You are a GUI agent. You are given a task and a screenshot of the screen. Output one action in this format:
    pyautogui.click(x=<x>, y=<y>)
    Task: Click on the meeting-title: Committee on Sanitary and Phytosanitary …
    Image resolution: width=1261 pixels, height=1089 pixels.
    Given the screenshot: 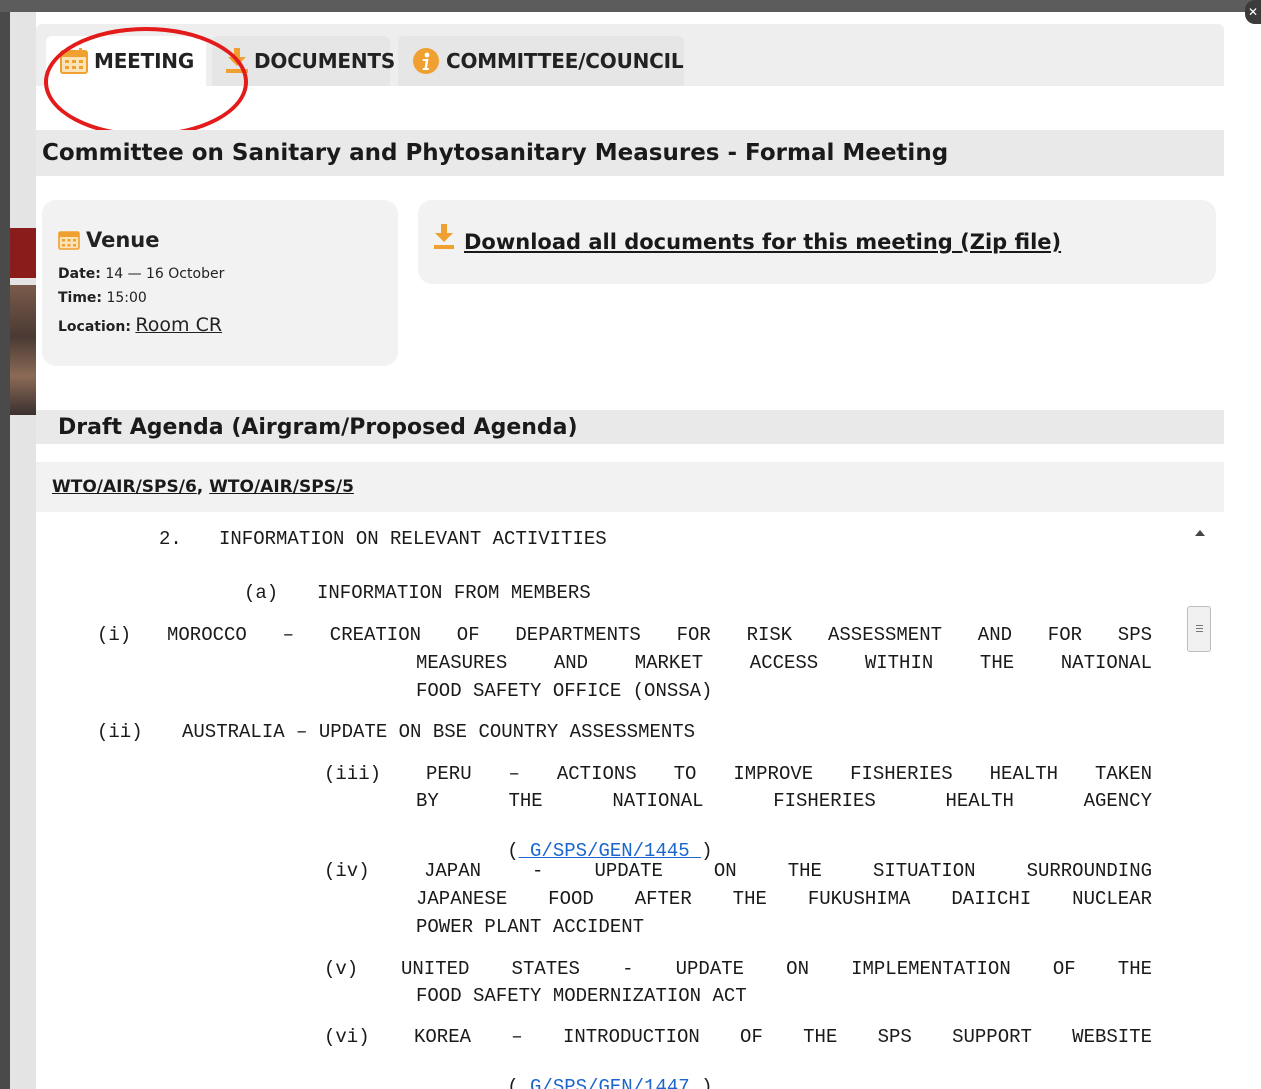 What is the action you would take?
    pyautogui.click(x=630, y=153)
    